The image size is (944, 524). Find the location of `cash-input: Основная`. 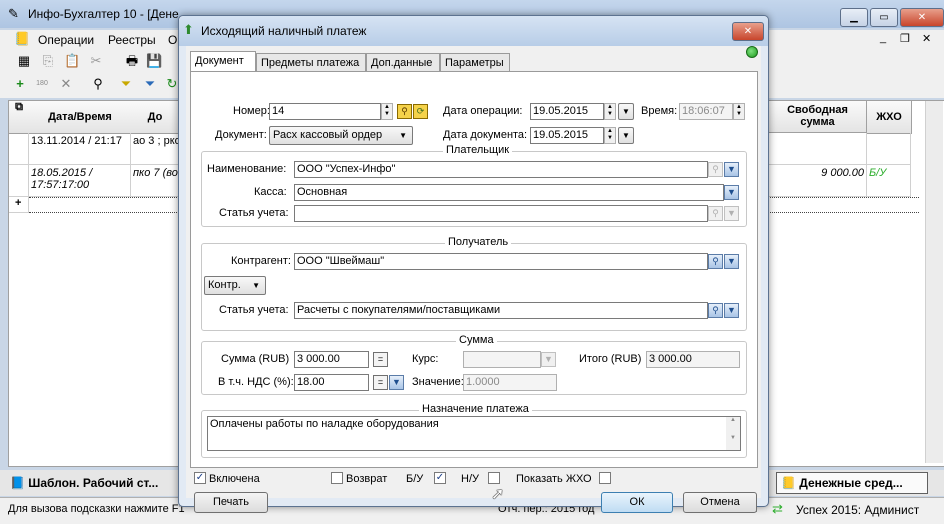

cash-input: Основная is located at coordinates (509, 192).